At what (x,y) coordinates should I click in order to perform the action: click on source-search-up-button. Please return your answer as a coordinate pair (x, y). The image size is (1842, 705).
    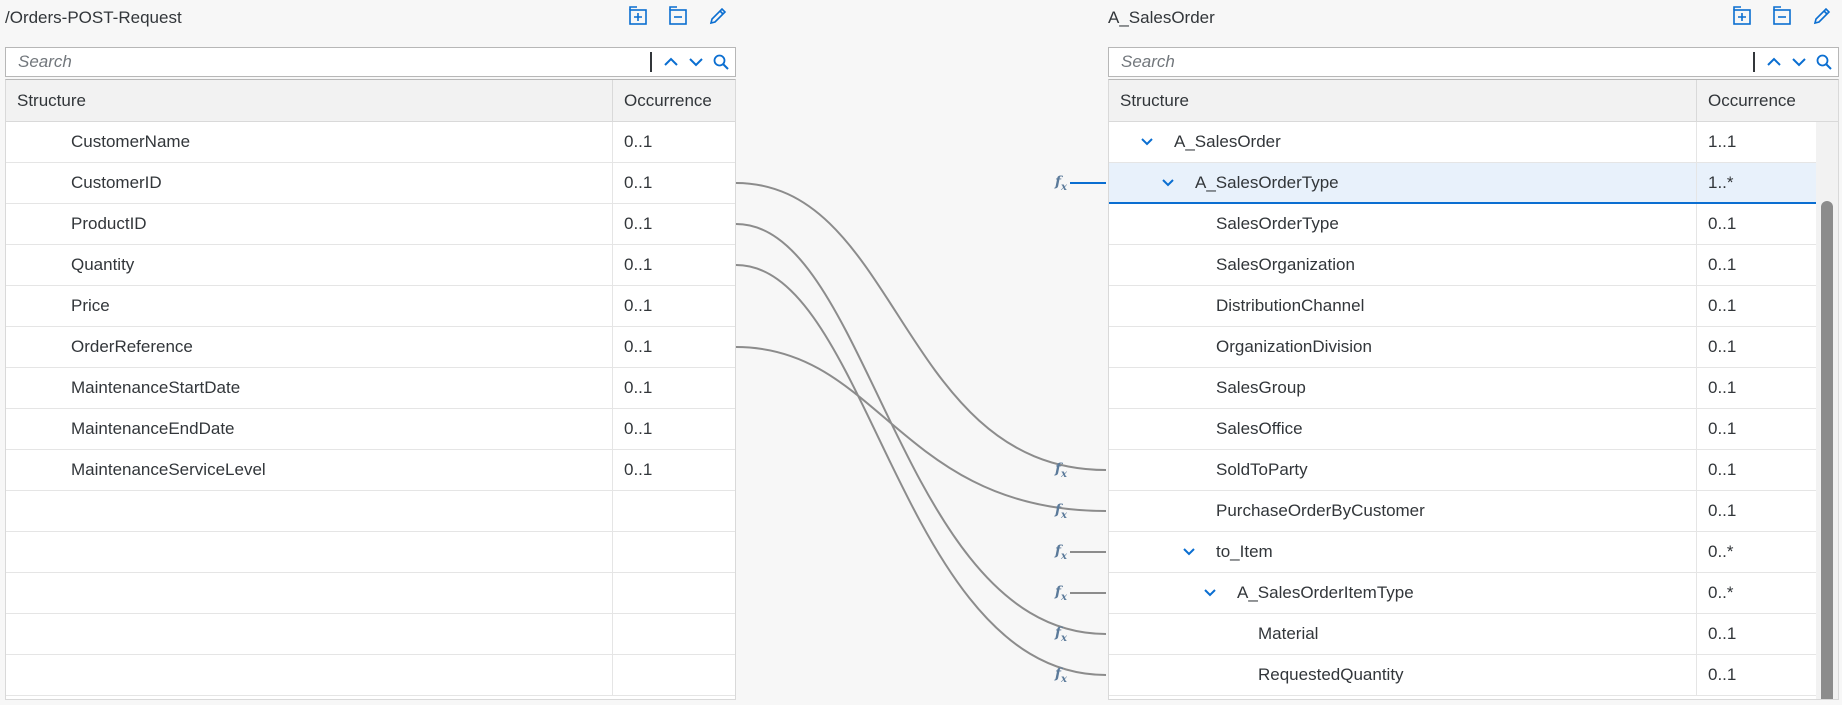
    Looking at the image, I should click on (671, 62).